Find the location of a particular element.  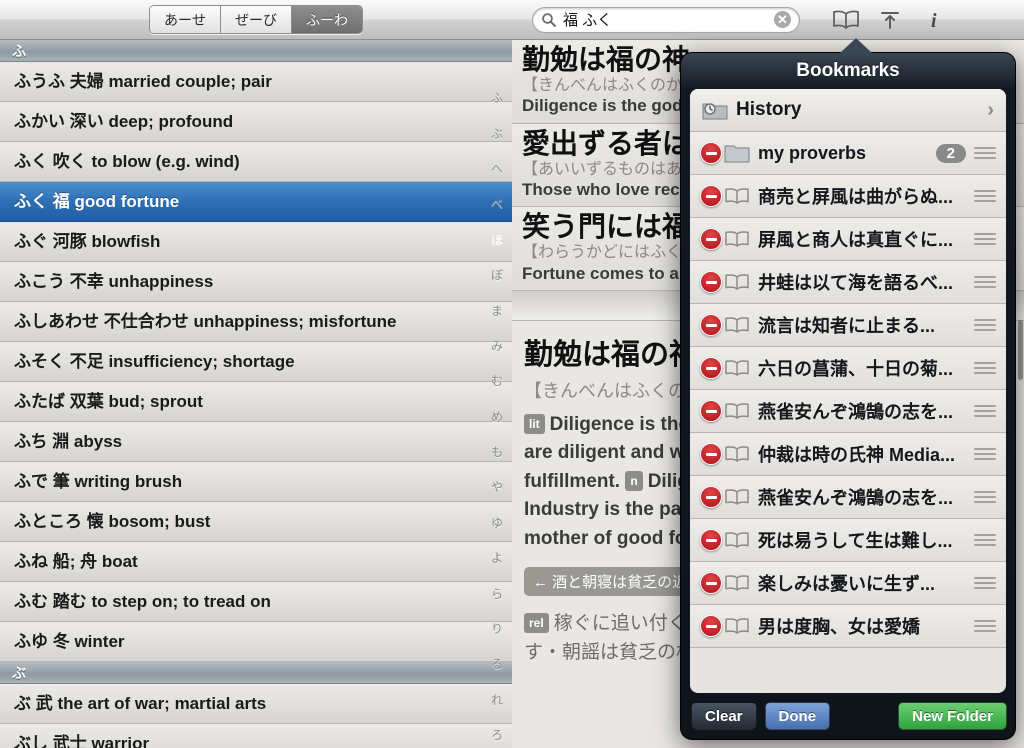

kana-range-segmented-control: あーせ ぜーび ふーわ is located at coordinates (256, 19).